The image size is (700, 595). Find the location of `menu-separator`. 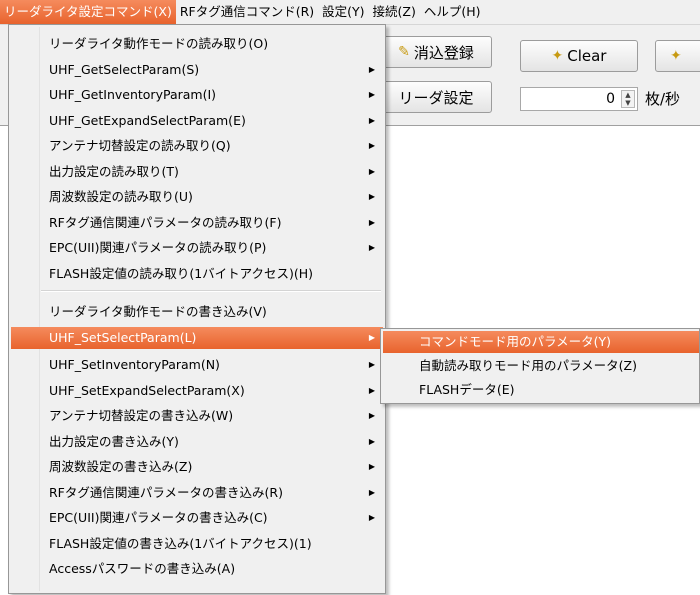

menu-separator is located at coordinates (211, 291).